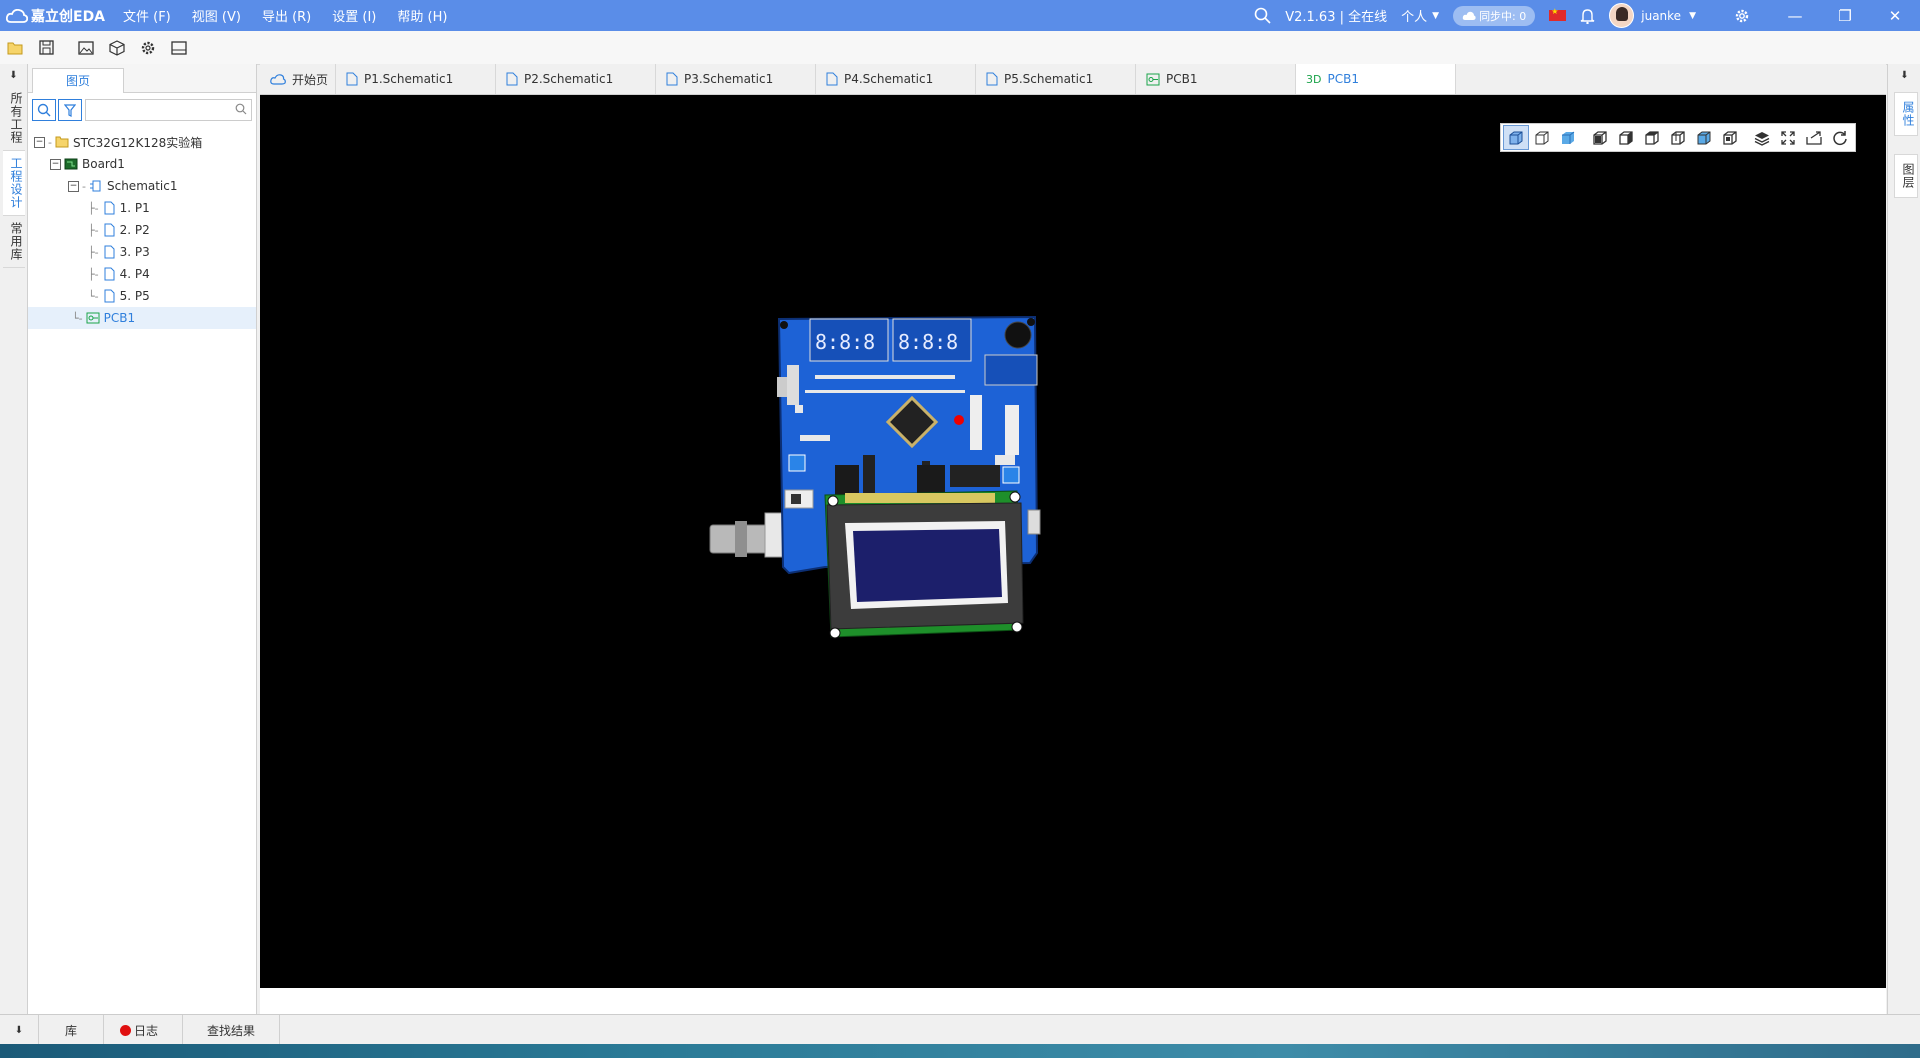  I want to click on language-button, so click(1558, 14).